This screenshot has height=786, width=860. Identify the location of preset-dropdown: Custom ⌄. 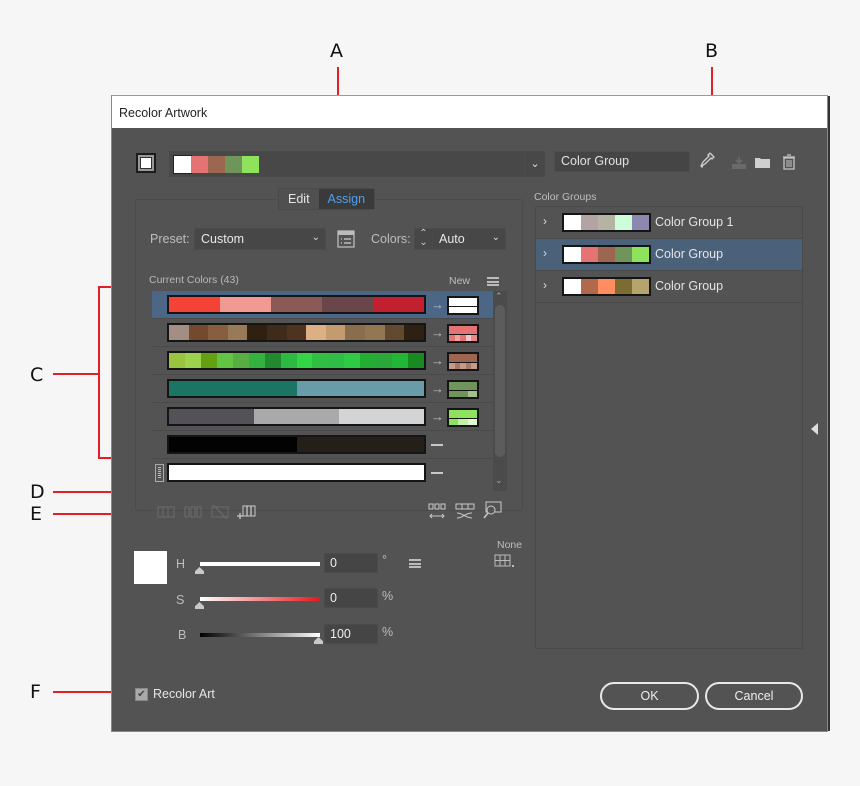
(260, 239).